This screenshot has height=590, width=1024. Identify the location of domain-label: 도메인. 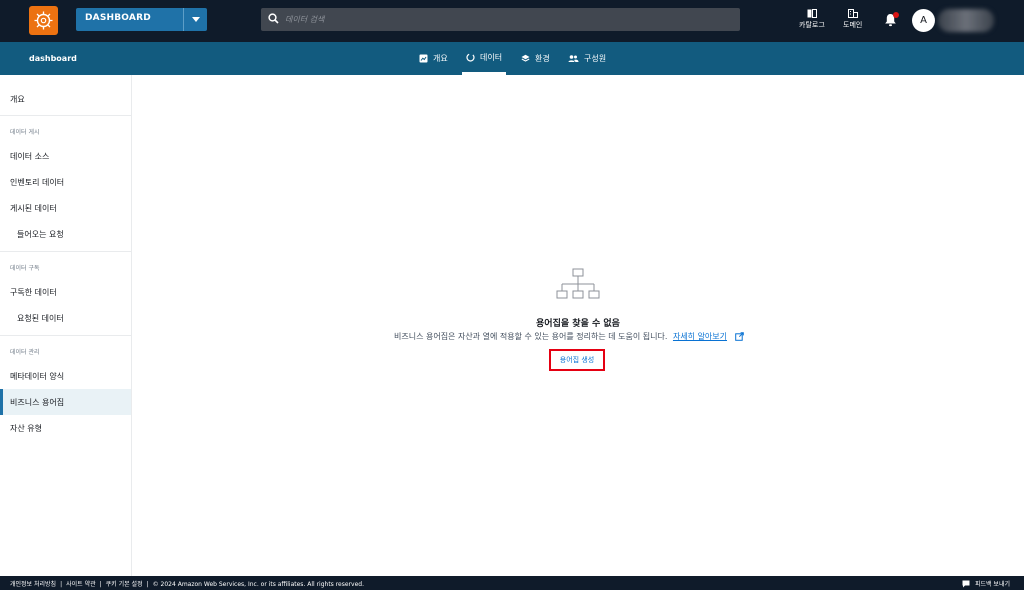
(853, 25).